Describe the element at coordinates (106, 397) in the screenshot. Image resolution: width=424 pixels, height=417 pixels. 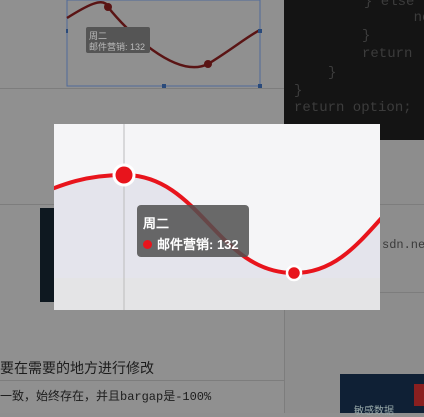
I see `document-line: 一致，始终存在，并且bargap是-100%` at that location.